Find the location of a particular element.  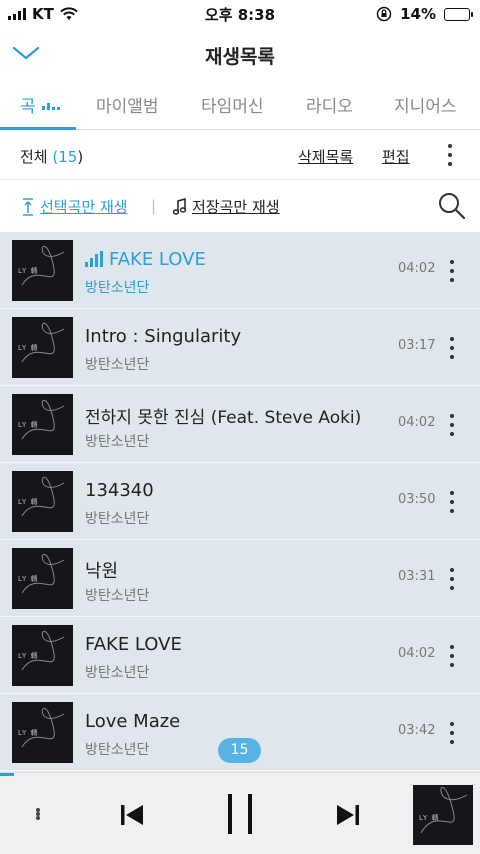

play-selected-button: 선택곡만 재생 is located at coordinates (74, 206).